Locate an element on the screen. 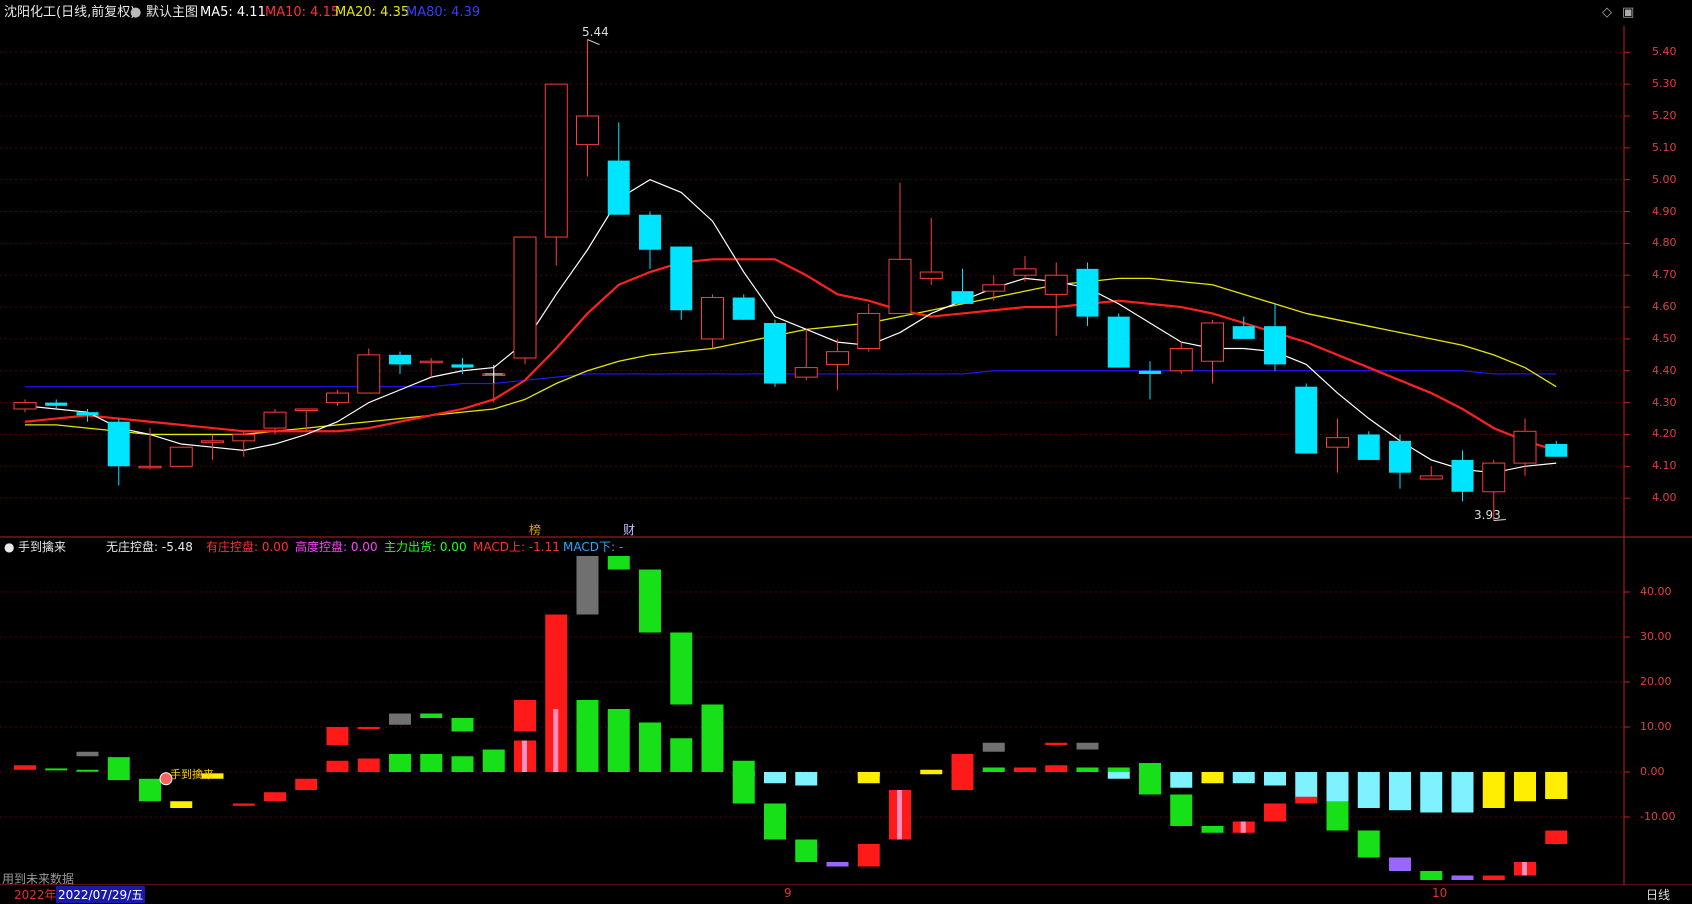 The width and height of the screenshot is (1692, 904). cai-badge: 财 is located at coordinates (629, 530).